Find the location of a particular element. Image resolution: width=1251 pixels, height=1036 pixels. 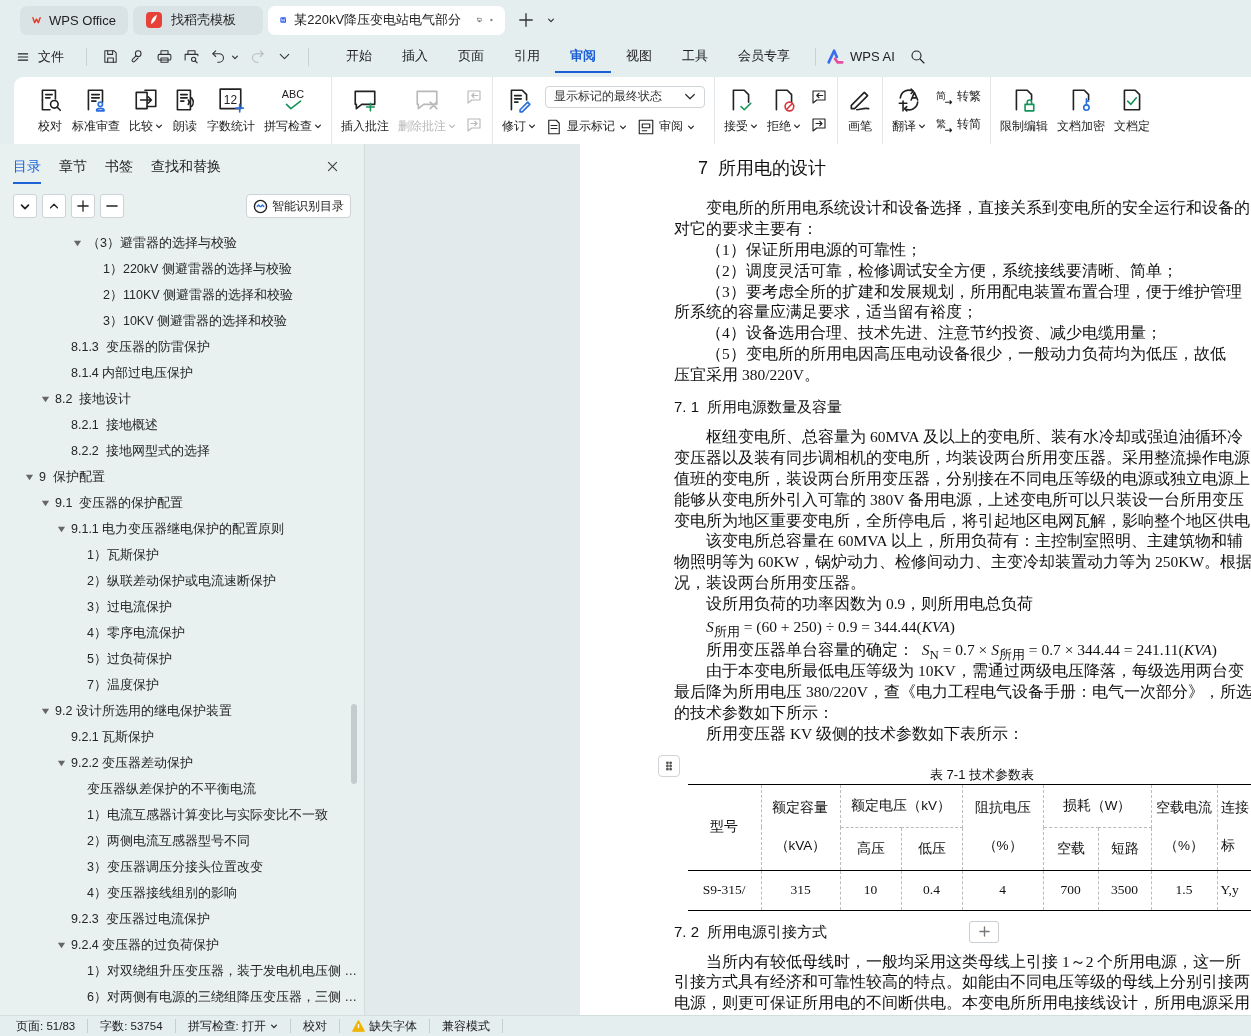

panel-tab: 目录 is located at coordinates (27, 168).